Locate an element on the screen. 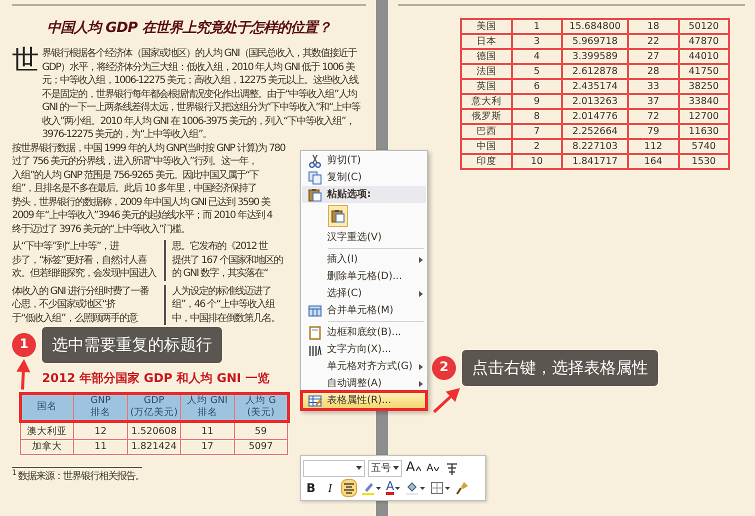  clipboard-icon is located at coordinates (338, 216).